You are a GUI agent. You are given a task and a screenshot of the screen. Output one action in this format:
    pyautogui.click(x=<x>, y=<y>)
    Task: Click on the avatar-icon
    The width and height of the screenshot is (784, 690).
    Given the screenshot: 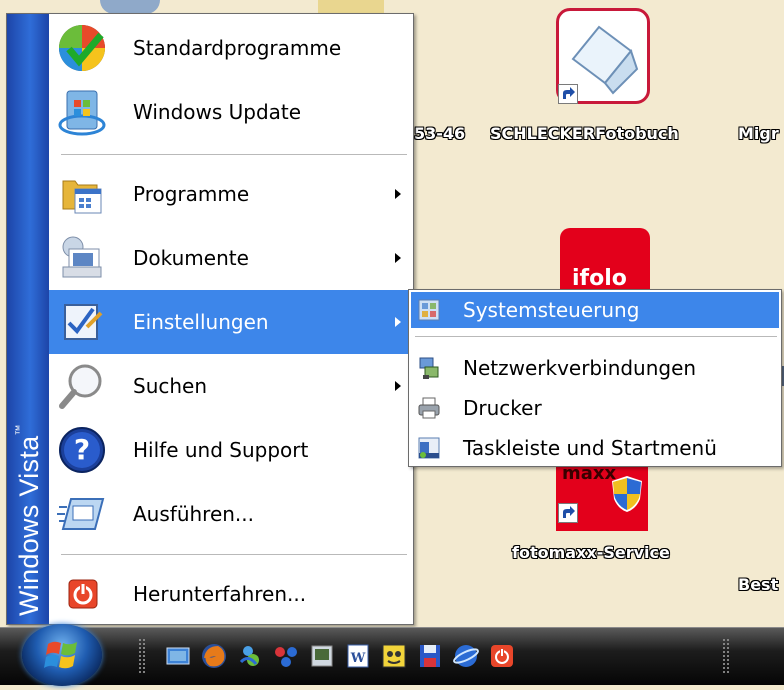 What is the action you would take?
    pyautogui.click(x=394, y=656)
    